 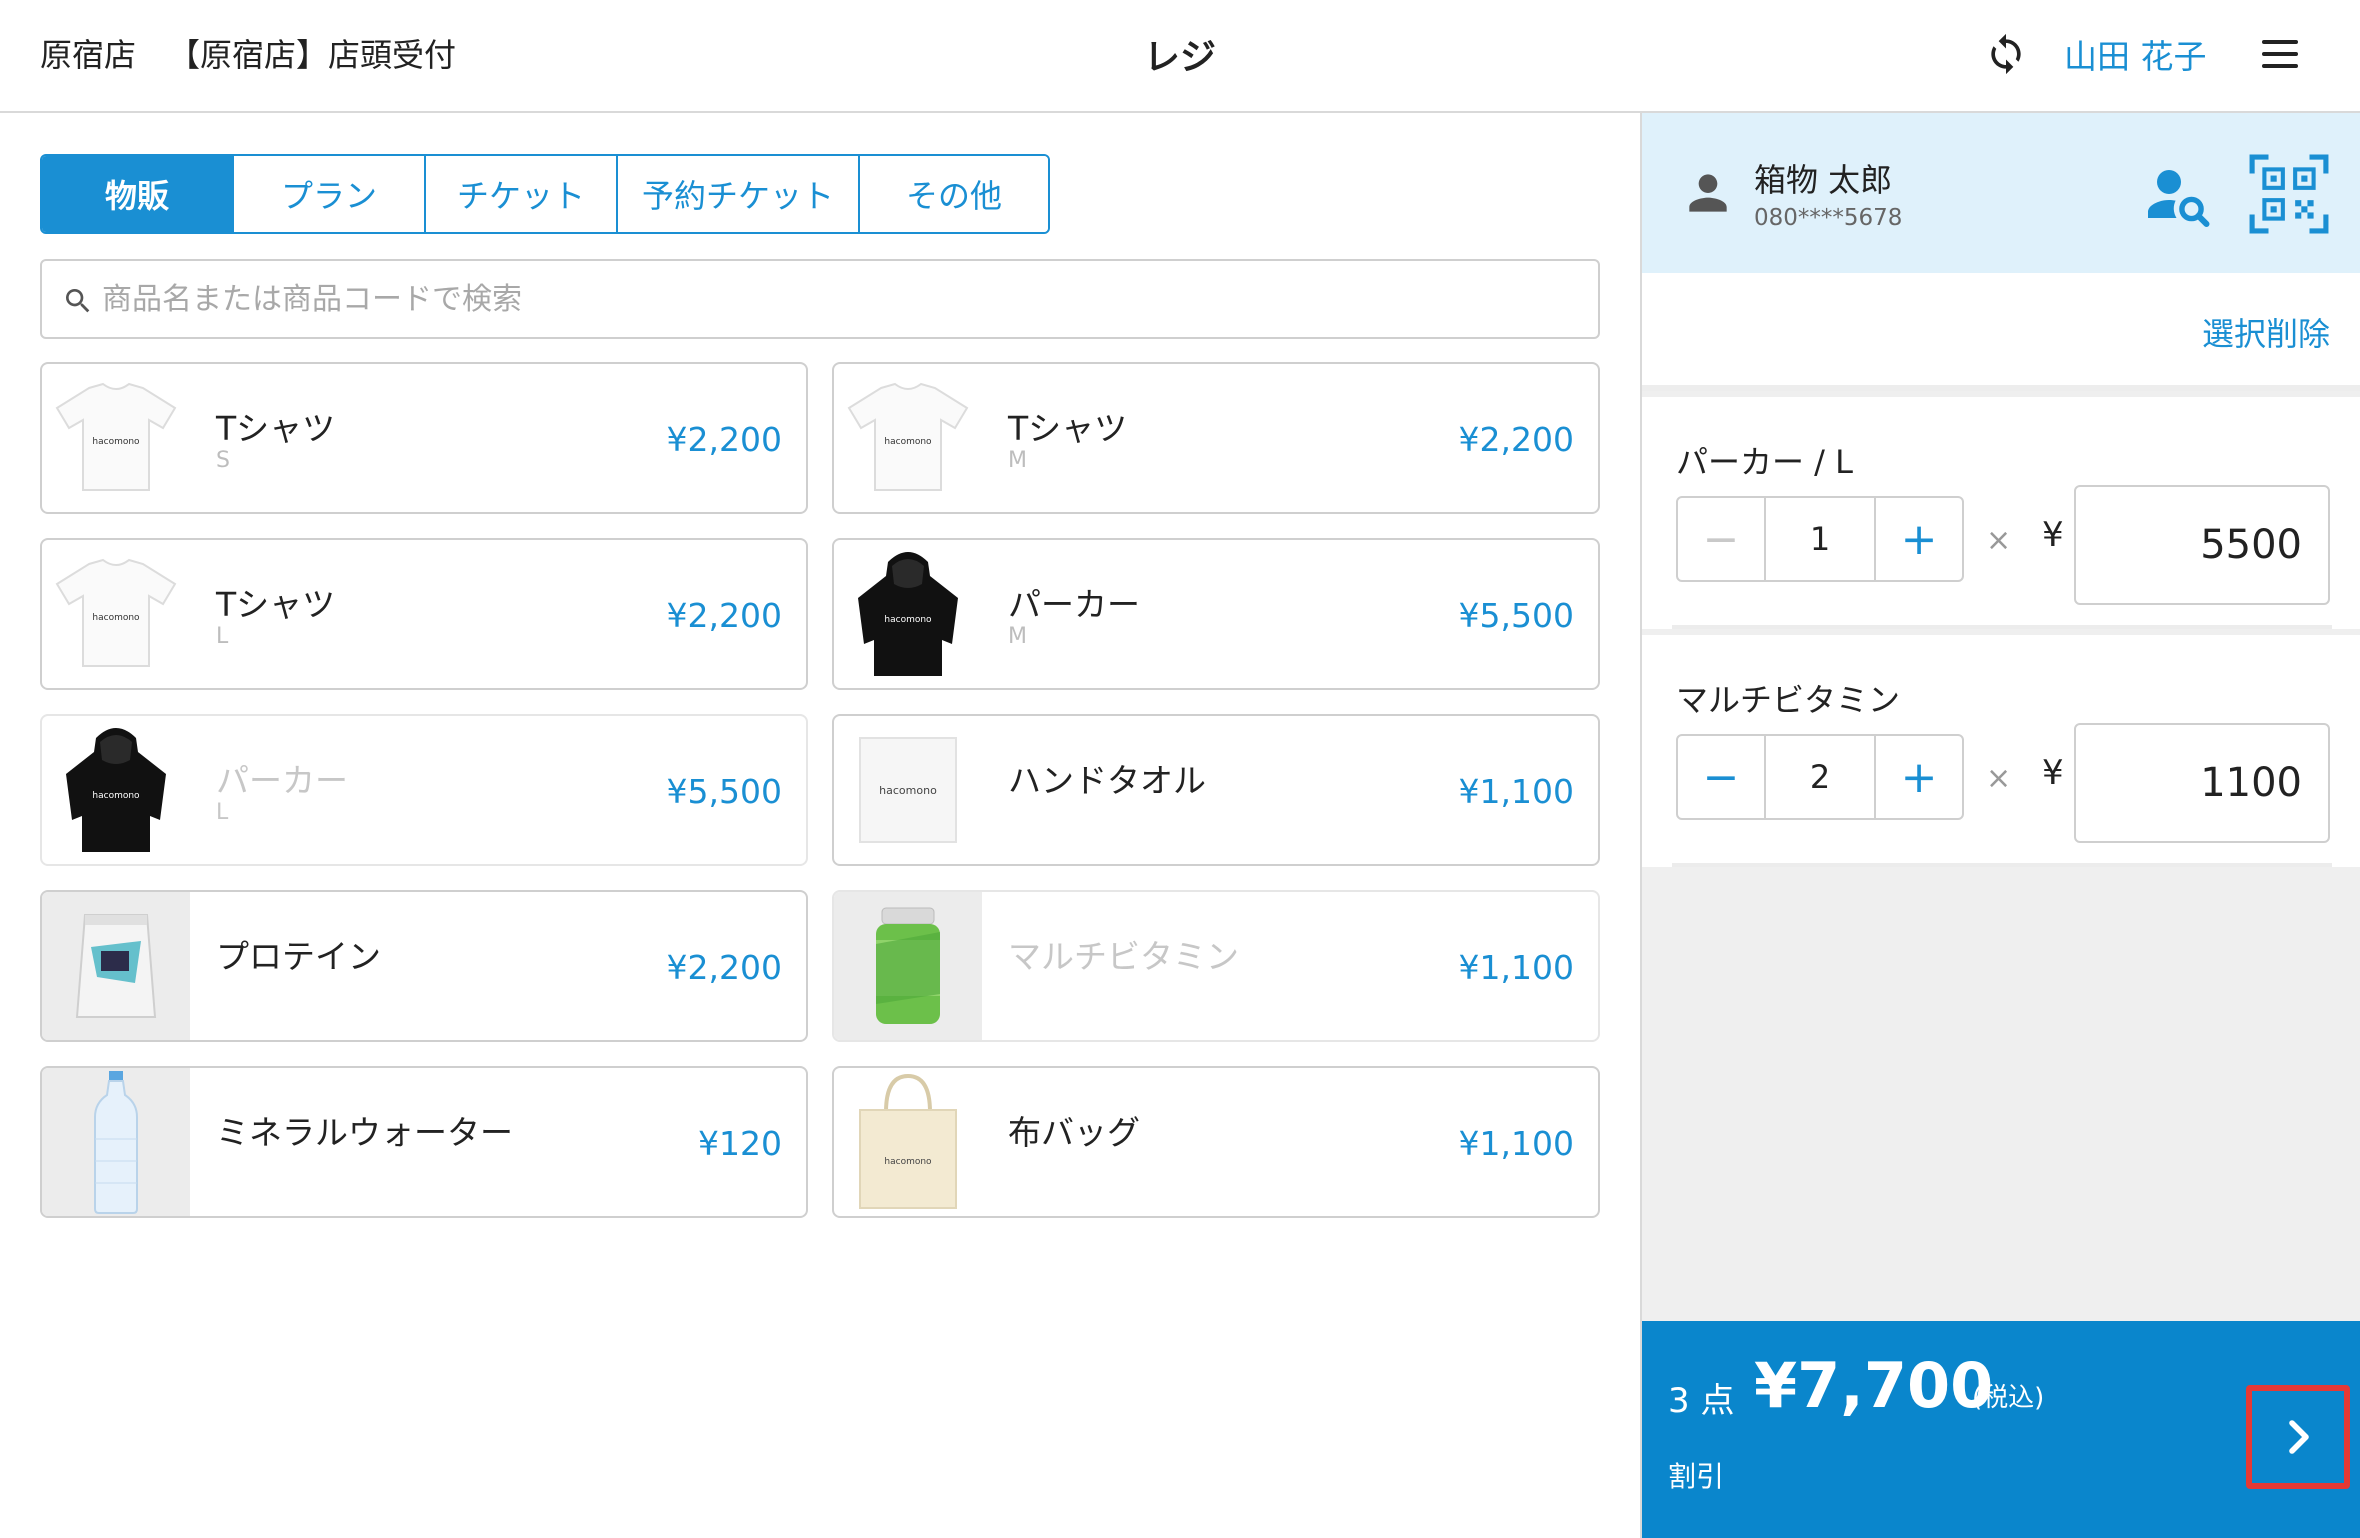 I want to click on category-tabs: 物販 プラン チケット 予約チケット その他, so click(x=545, y=194).